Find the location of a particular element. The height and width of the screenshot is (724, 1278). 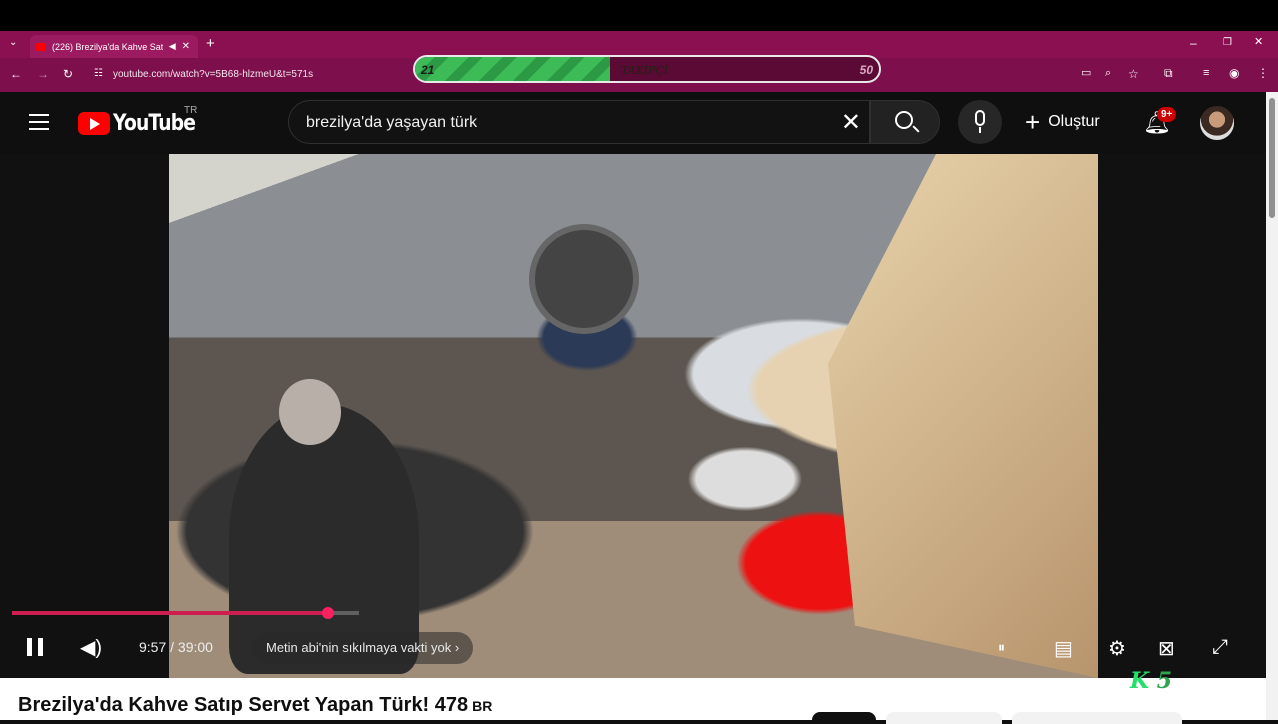

search-button is located at coordinates (905, 122).